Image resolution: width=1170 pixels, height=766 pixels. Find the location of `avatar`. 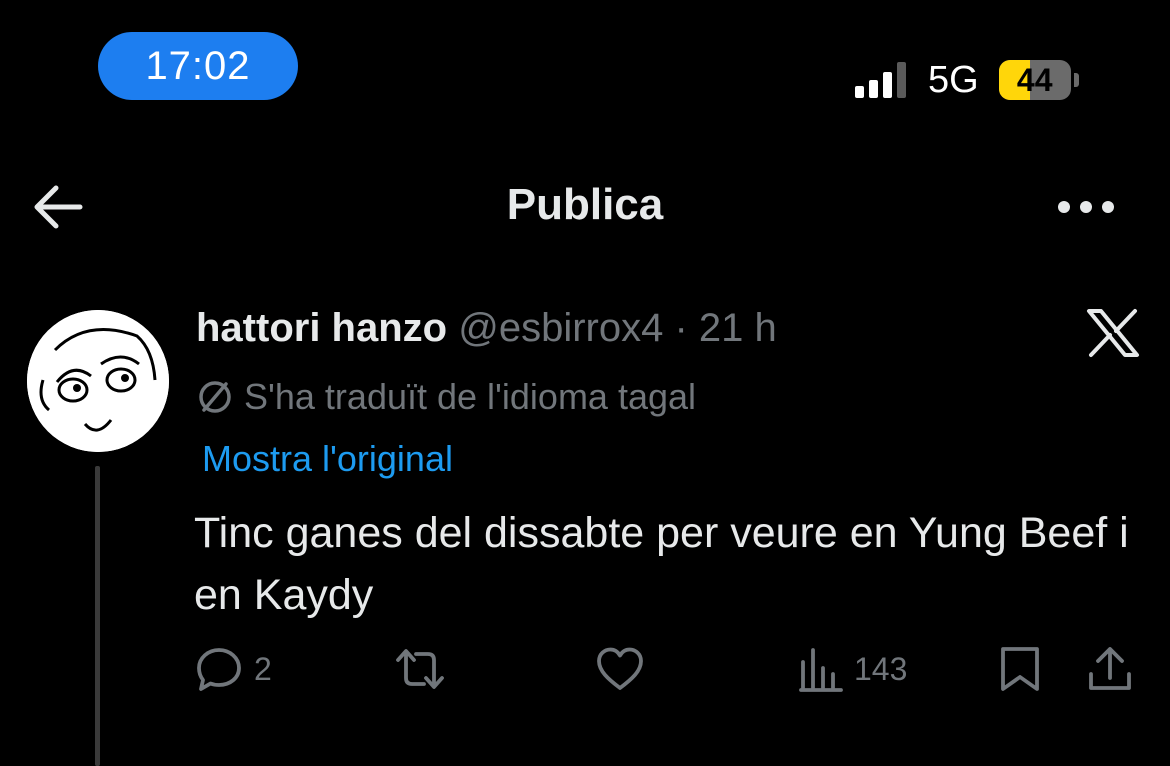

avatar is located at coordinates (98, 381).